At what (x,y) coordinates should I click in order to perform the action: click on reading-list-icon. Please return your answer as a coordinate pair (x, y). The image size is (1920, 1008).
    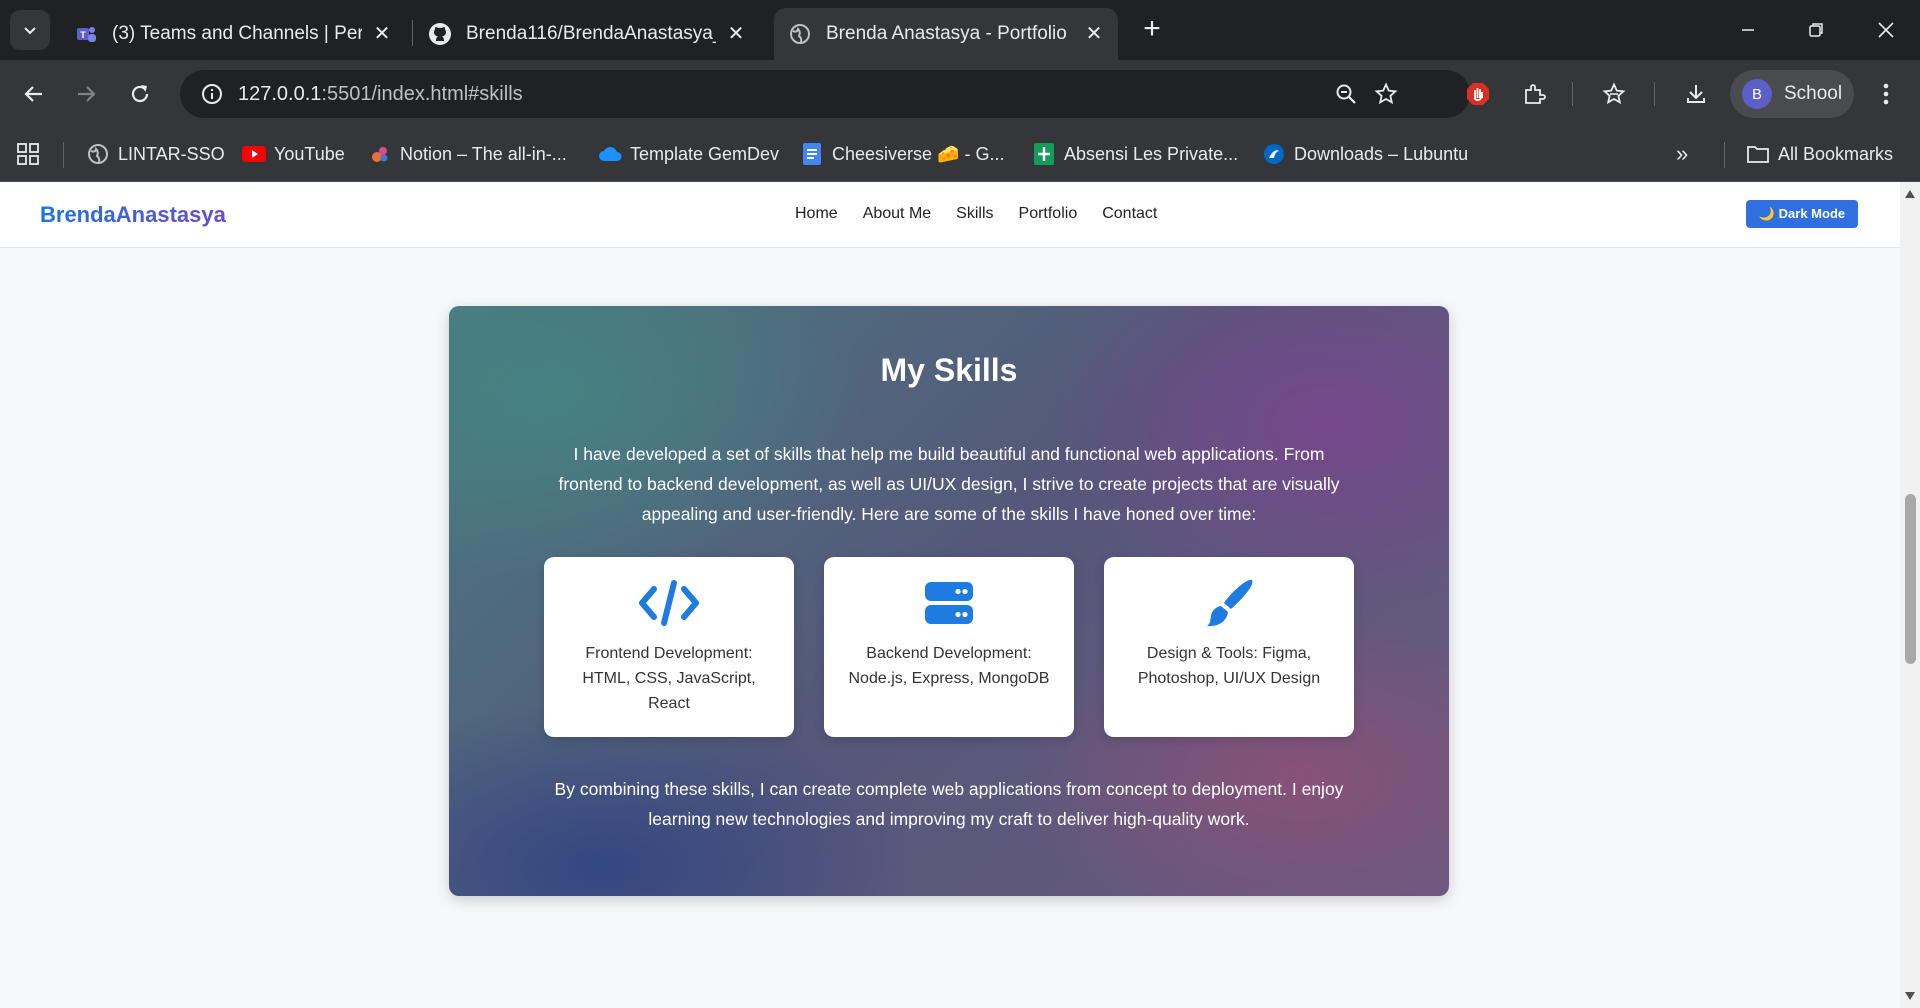
    Looking at the image, I should click on (1614, 94).